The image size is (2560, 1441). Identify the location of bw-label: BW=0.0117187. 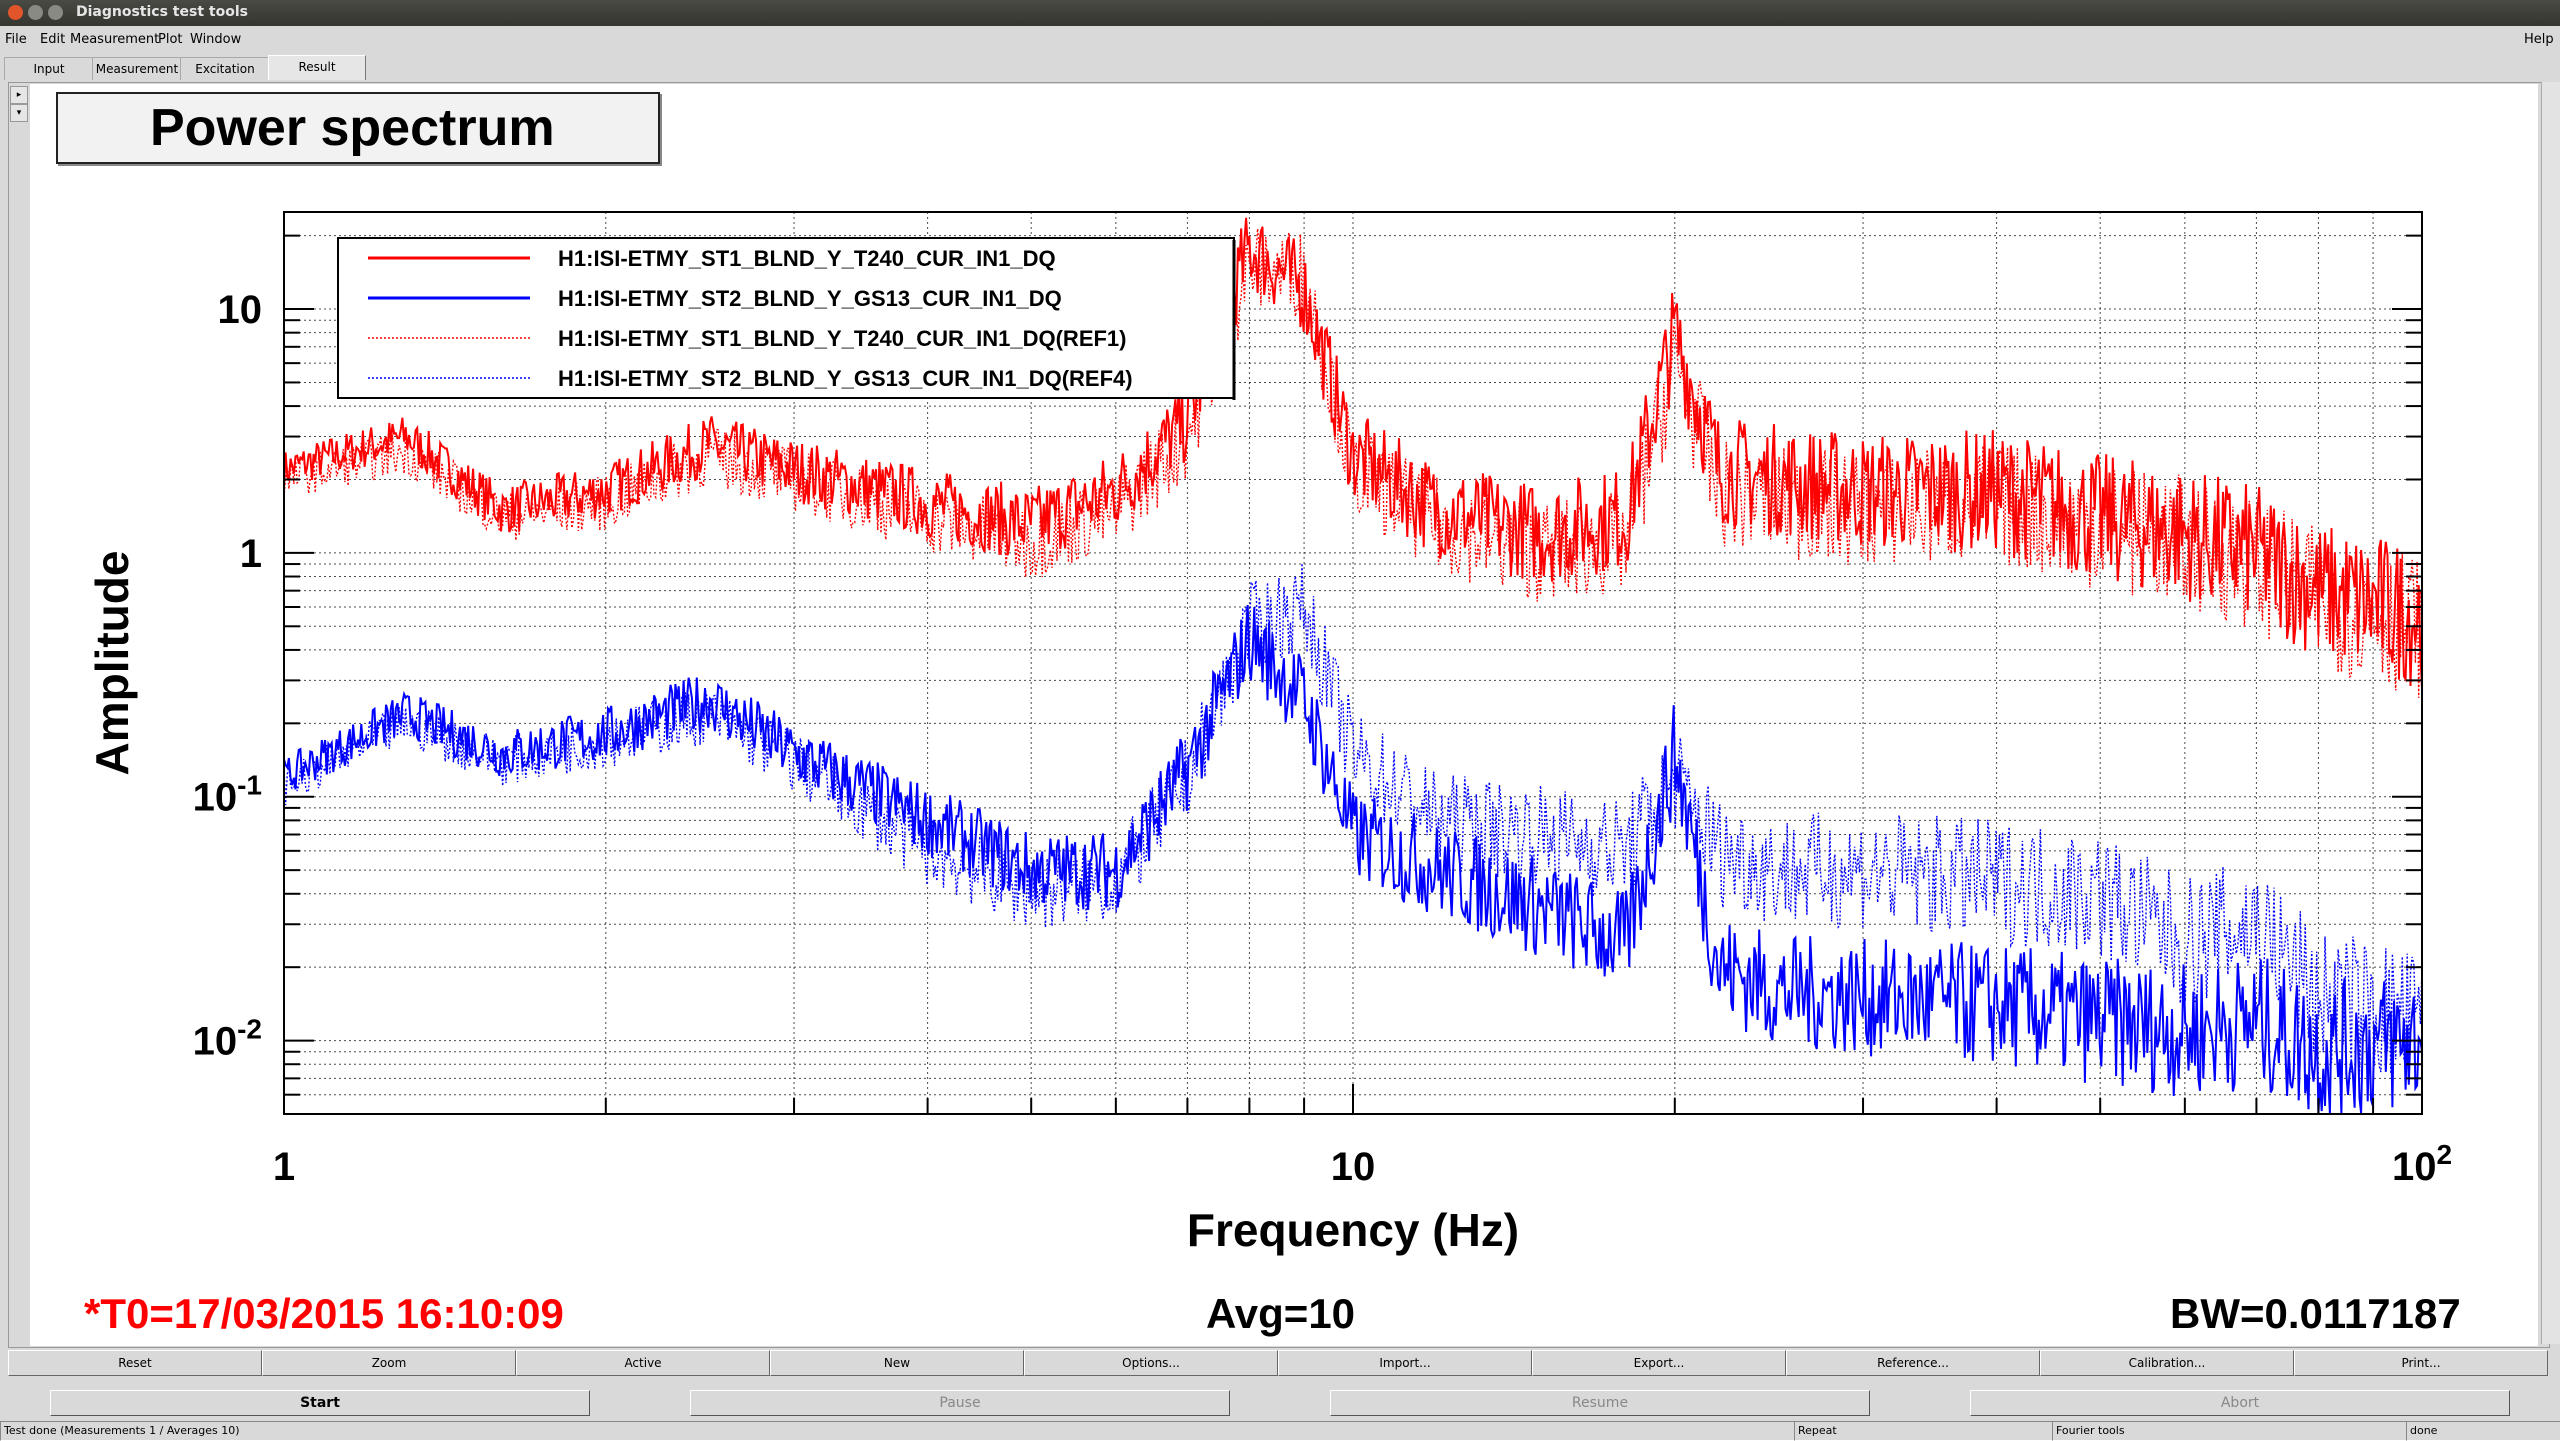
(2315, 1313).